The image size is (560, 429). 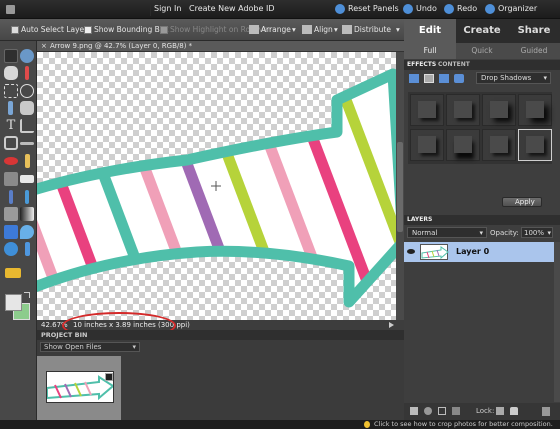 What do you see at coordinates (323, 29) in the screenshot?
I see `align-menu: Align` at bounding box center [323, 29].